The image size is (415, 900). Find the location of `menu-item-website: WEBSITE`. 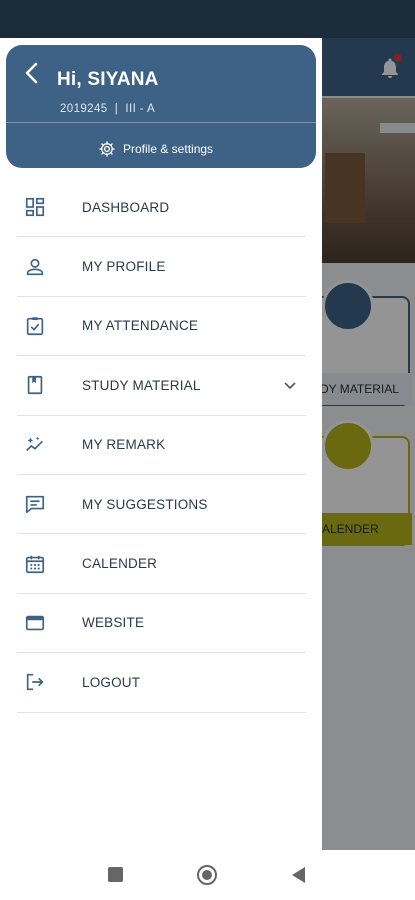

menu-item-website: WEBSITE is located at coordinates (161, 624).